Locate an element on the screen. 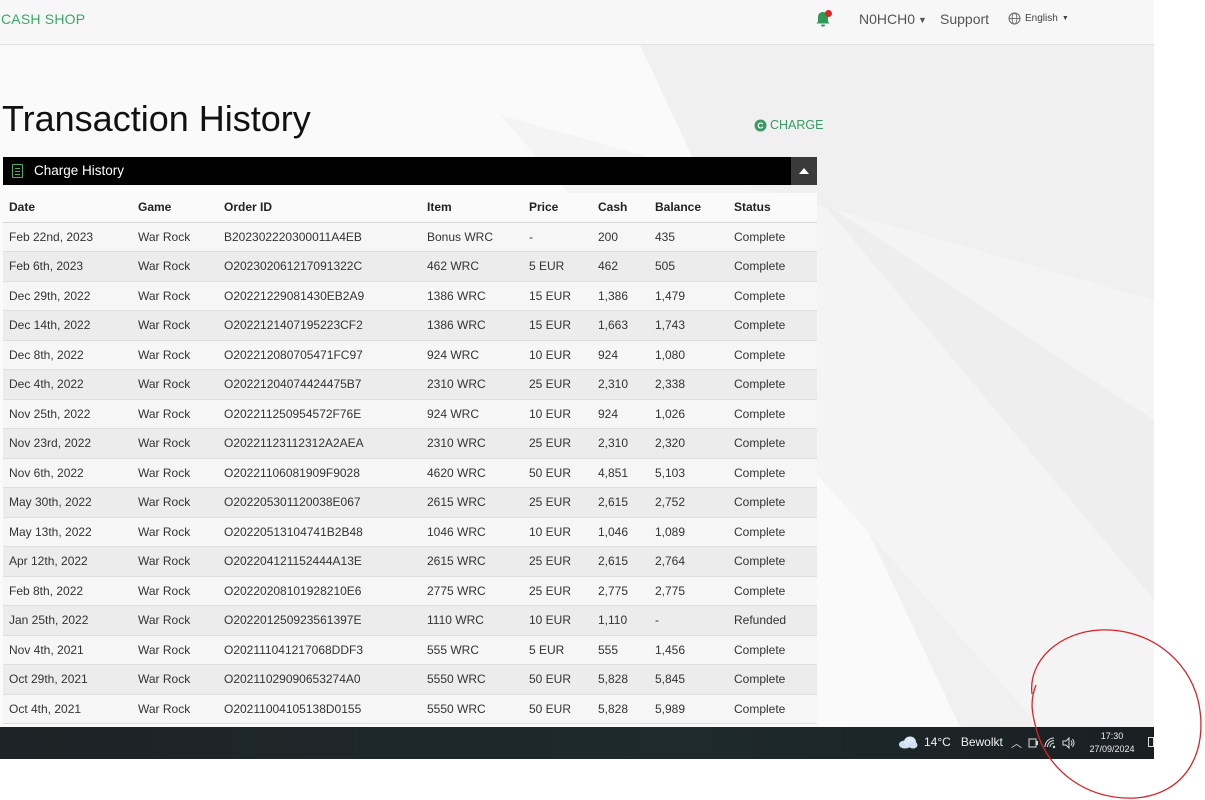  balance-cell: - is located at coordinates (688, 620).